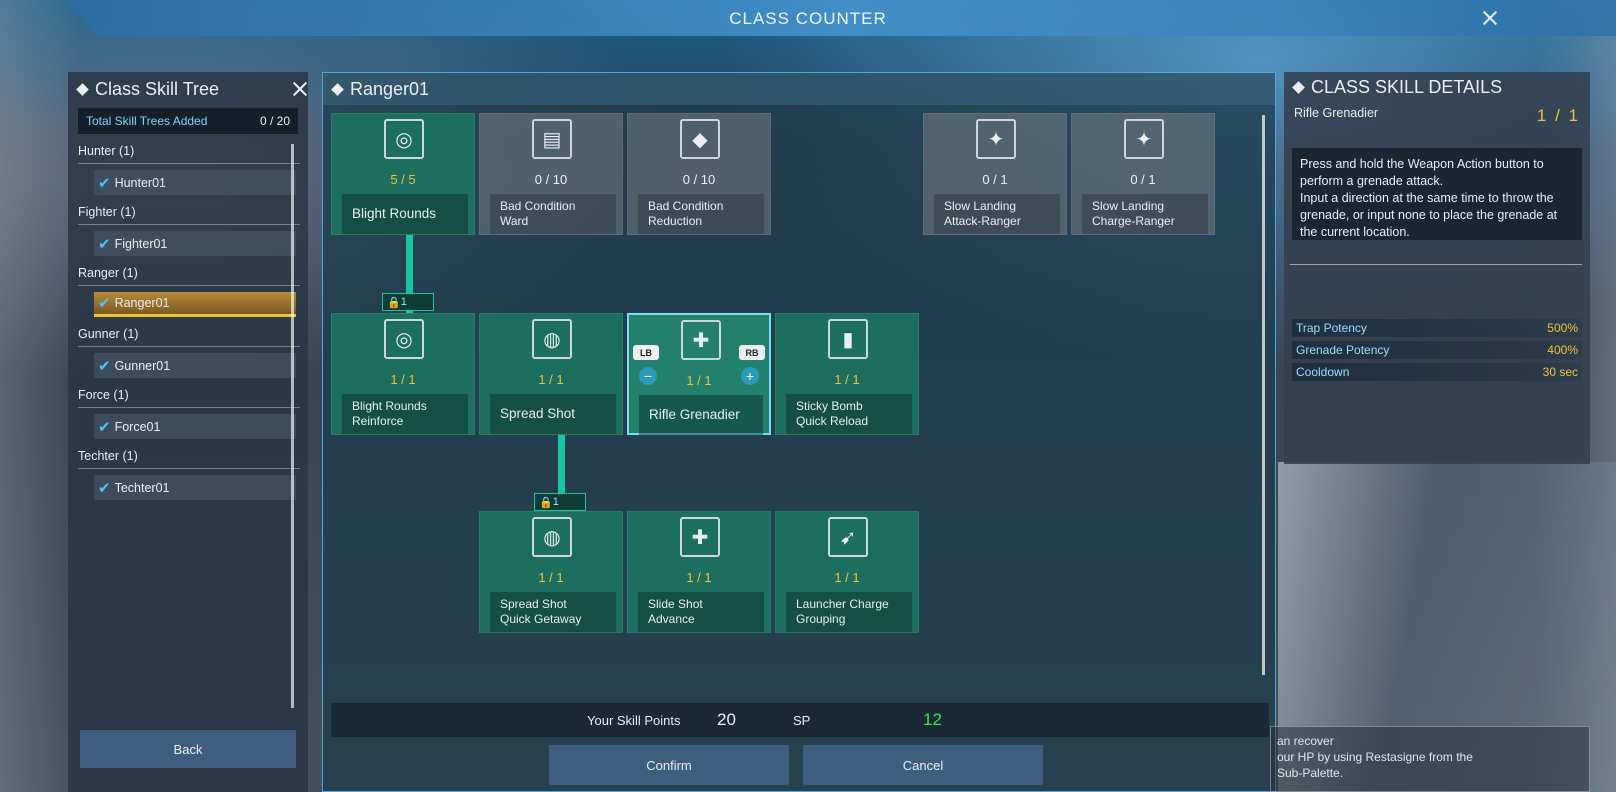 The height and width of the screenshot is (792, 1616). Describe the element at coordinates (1437, 116) in the screenshot. I see `skill-title-row: Rifle Grenadier 1 / 1` at that location.